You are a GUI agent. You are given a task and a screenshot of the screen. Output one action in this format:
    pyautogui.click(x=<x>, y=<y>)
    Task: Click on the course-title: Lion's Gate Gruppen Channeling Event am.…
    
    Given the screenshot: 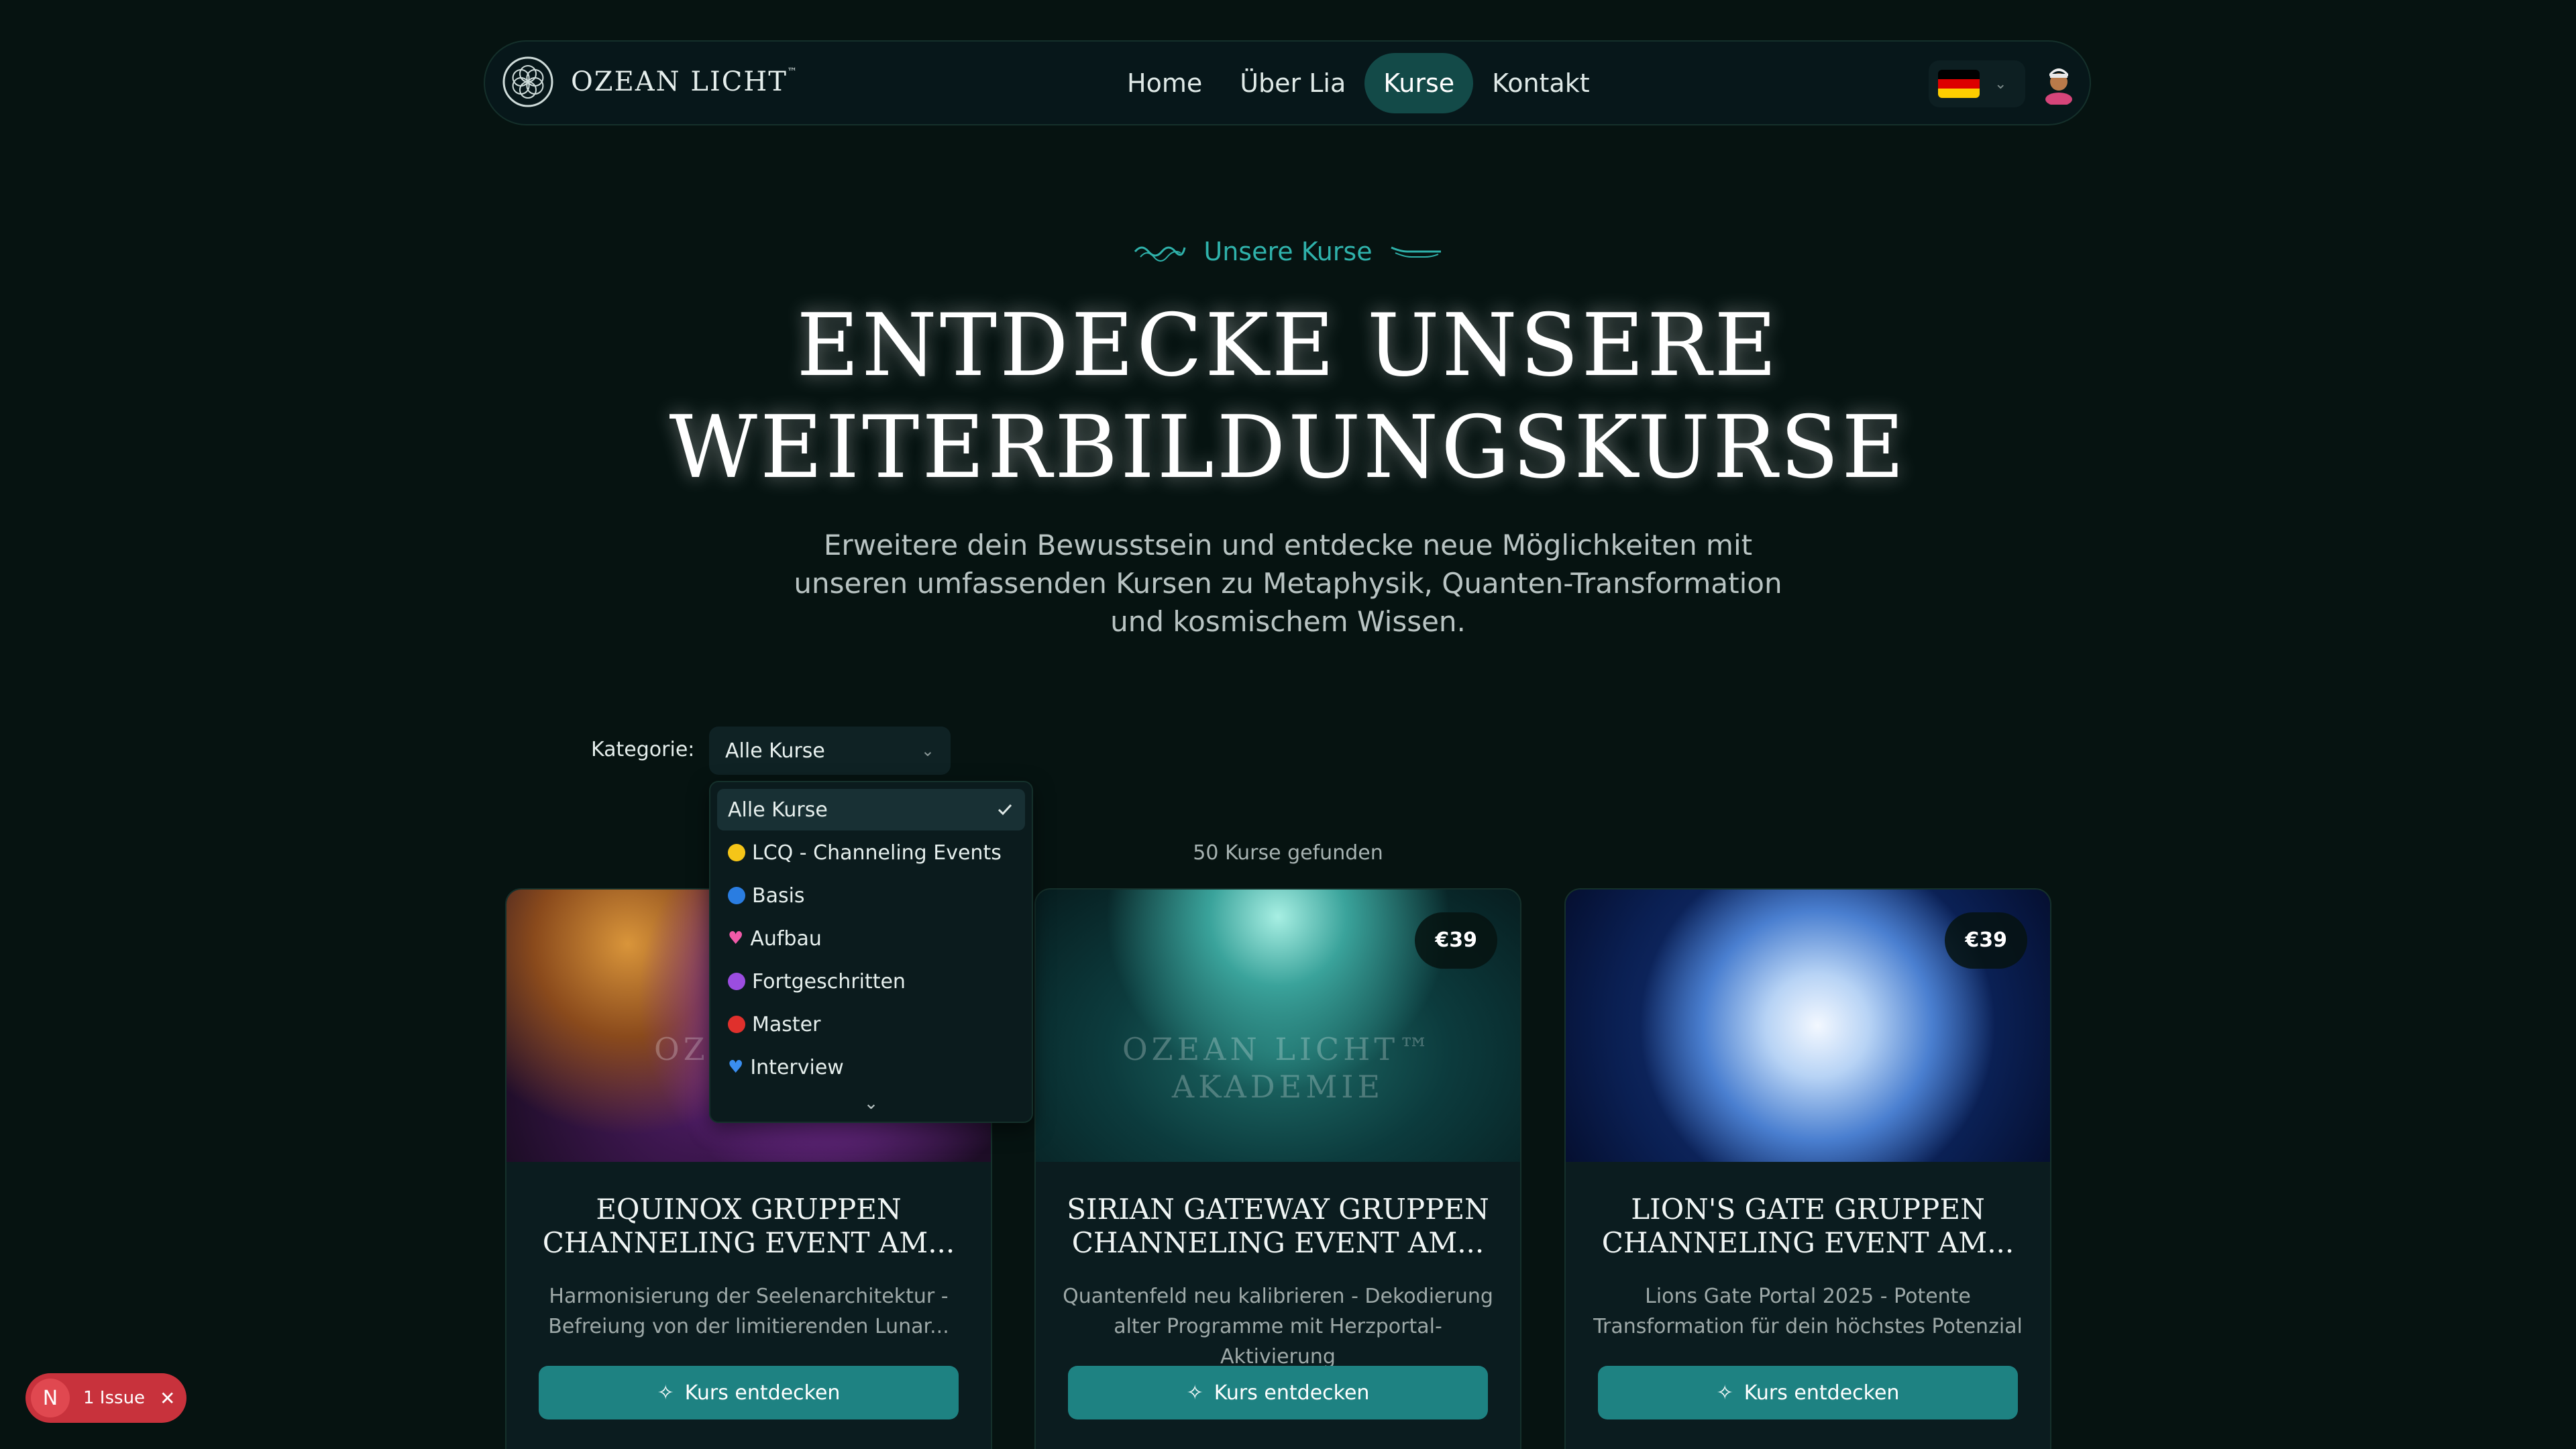 What is the action you would take?
    pyautogui.click(x=1808, y=1226)
    